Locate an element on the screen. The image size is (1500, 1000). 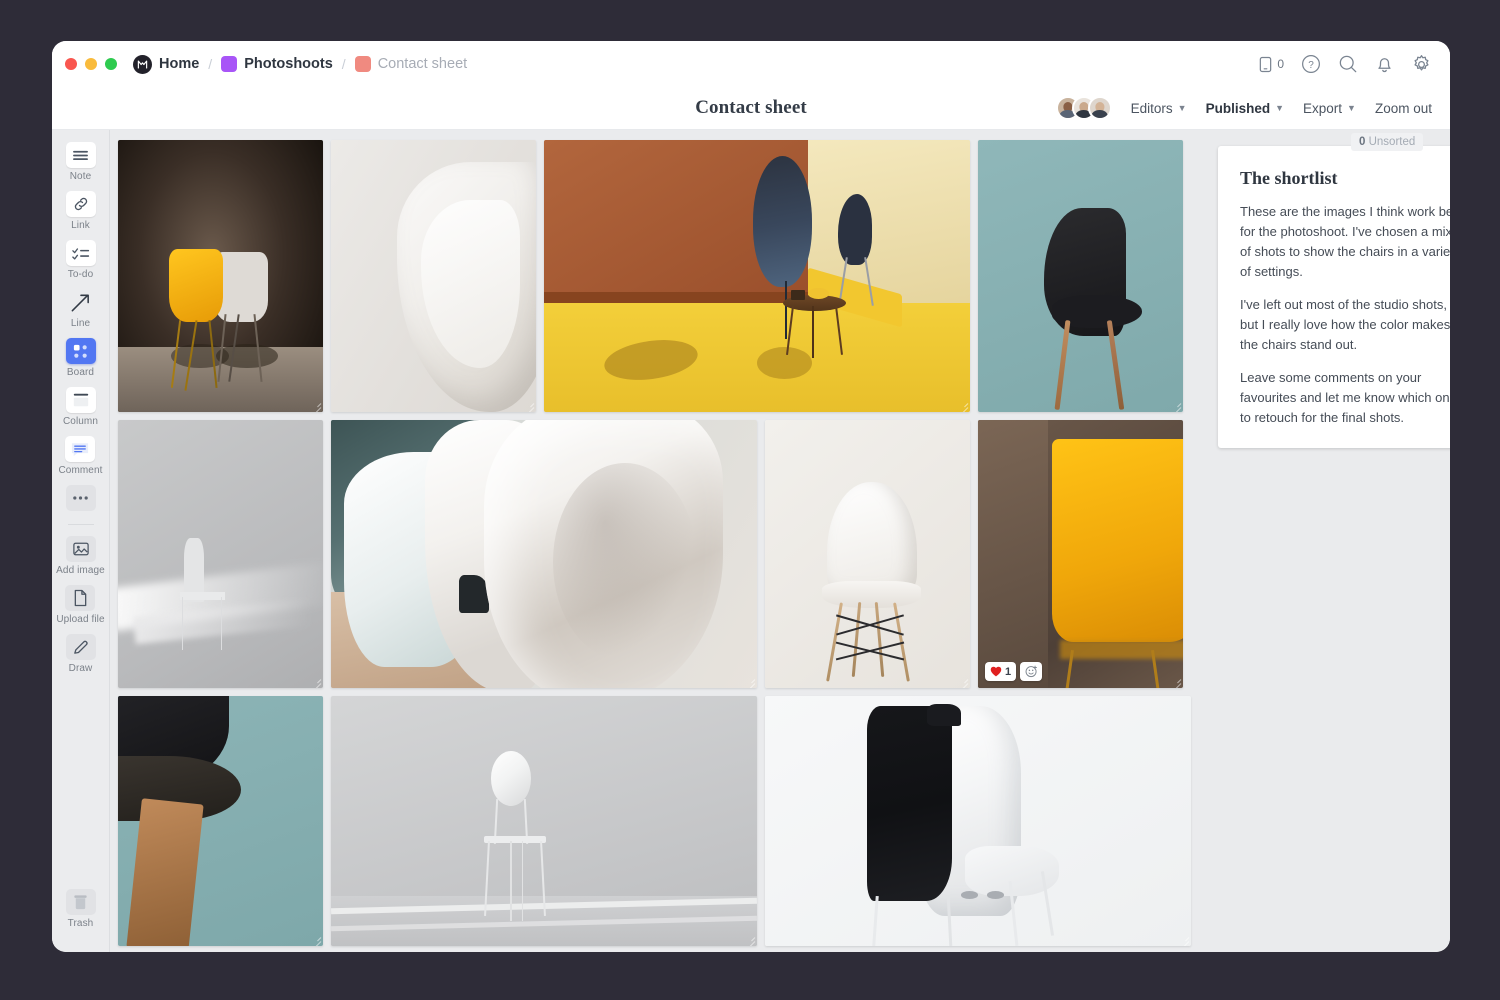
tool-link-label: Link is located at coordinates (80, 225).